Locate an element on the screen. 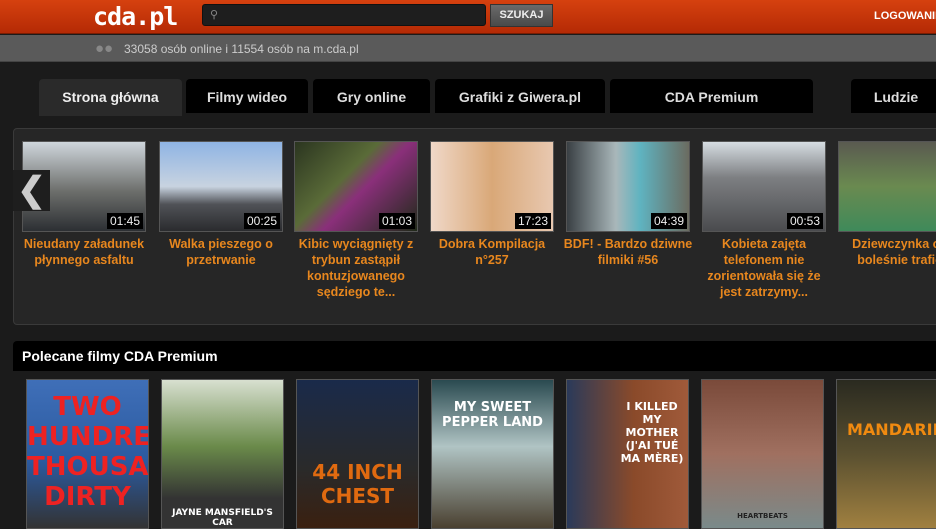  poster-mandarine: MANDARINE is located at coordinates (886, 454).